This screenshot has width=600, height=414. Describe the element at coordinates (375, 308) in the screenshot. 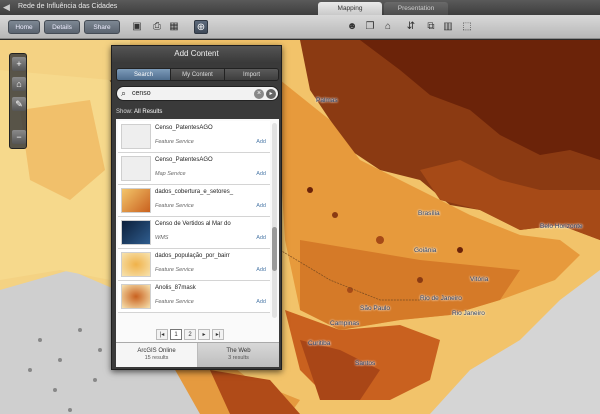

I see `city-label: São Paulo` at that location.